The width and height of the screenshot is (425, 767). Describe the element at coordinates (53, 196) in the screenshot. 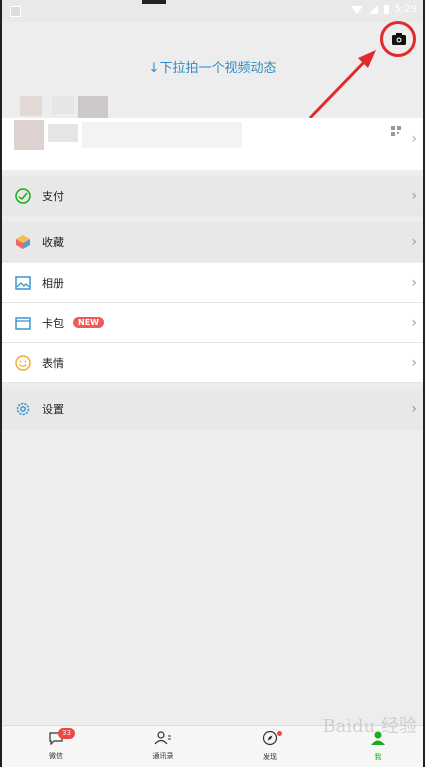

I see `menu-item-label: 支付` at that location.